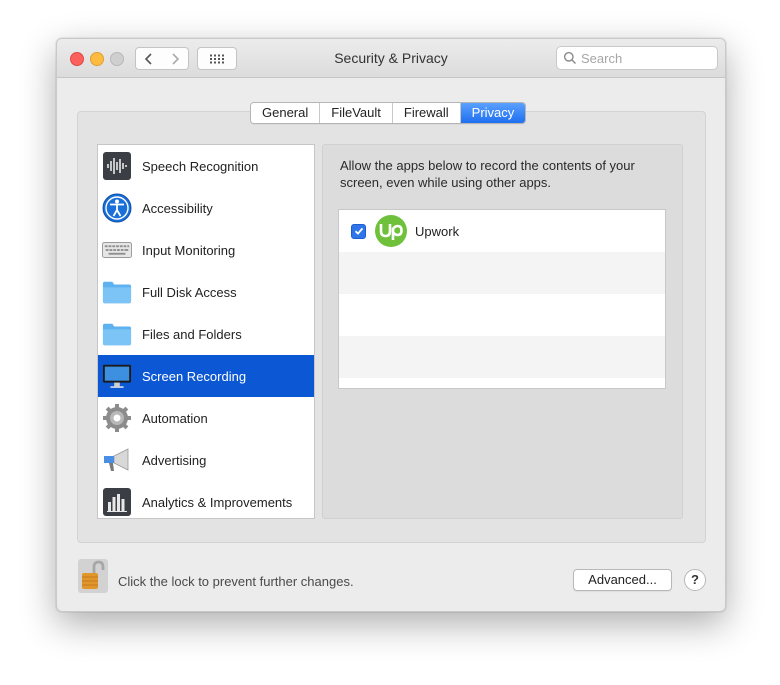 The height and width of the screenshot is (685, 780). What do you see at coordinates (286, 113) in the screenshot?
I see `tab-general: General` at bounding box center [286, 113].